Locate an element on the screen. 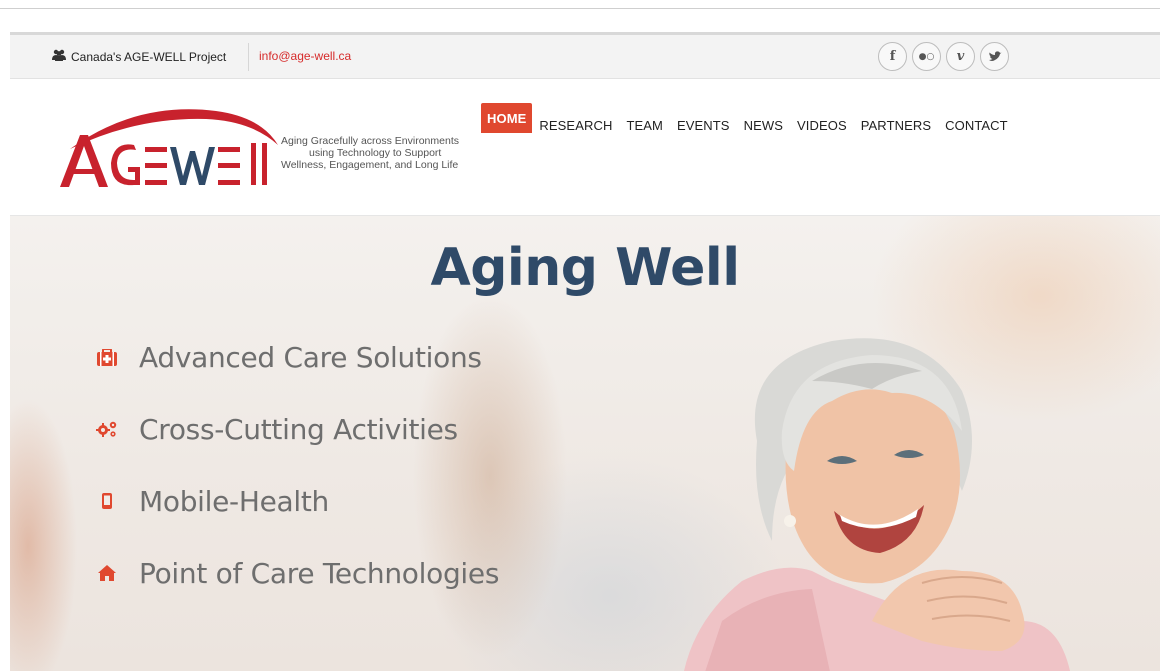 This screenshot has height=671, width=1160. topbar-divider is located at coordinates (248, 57).